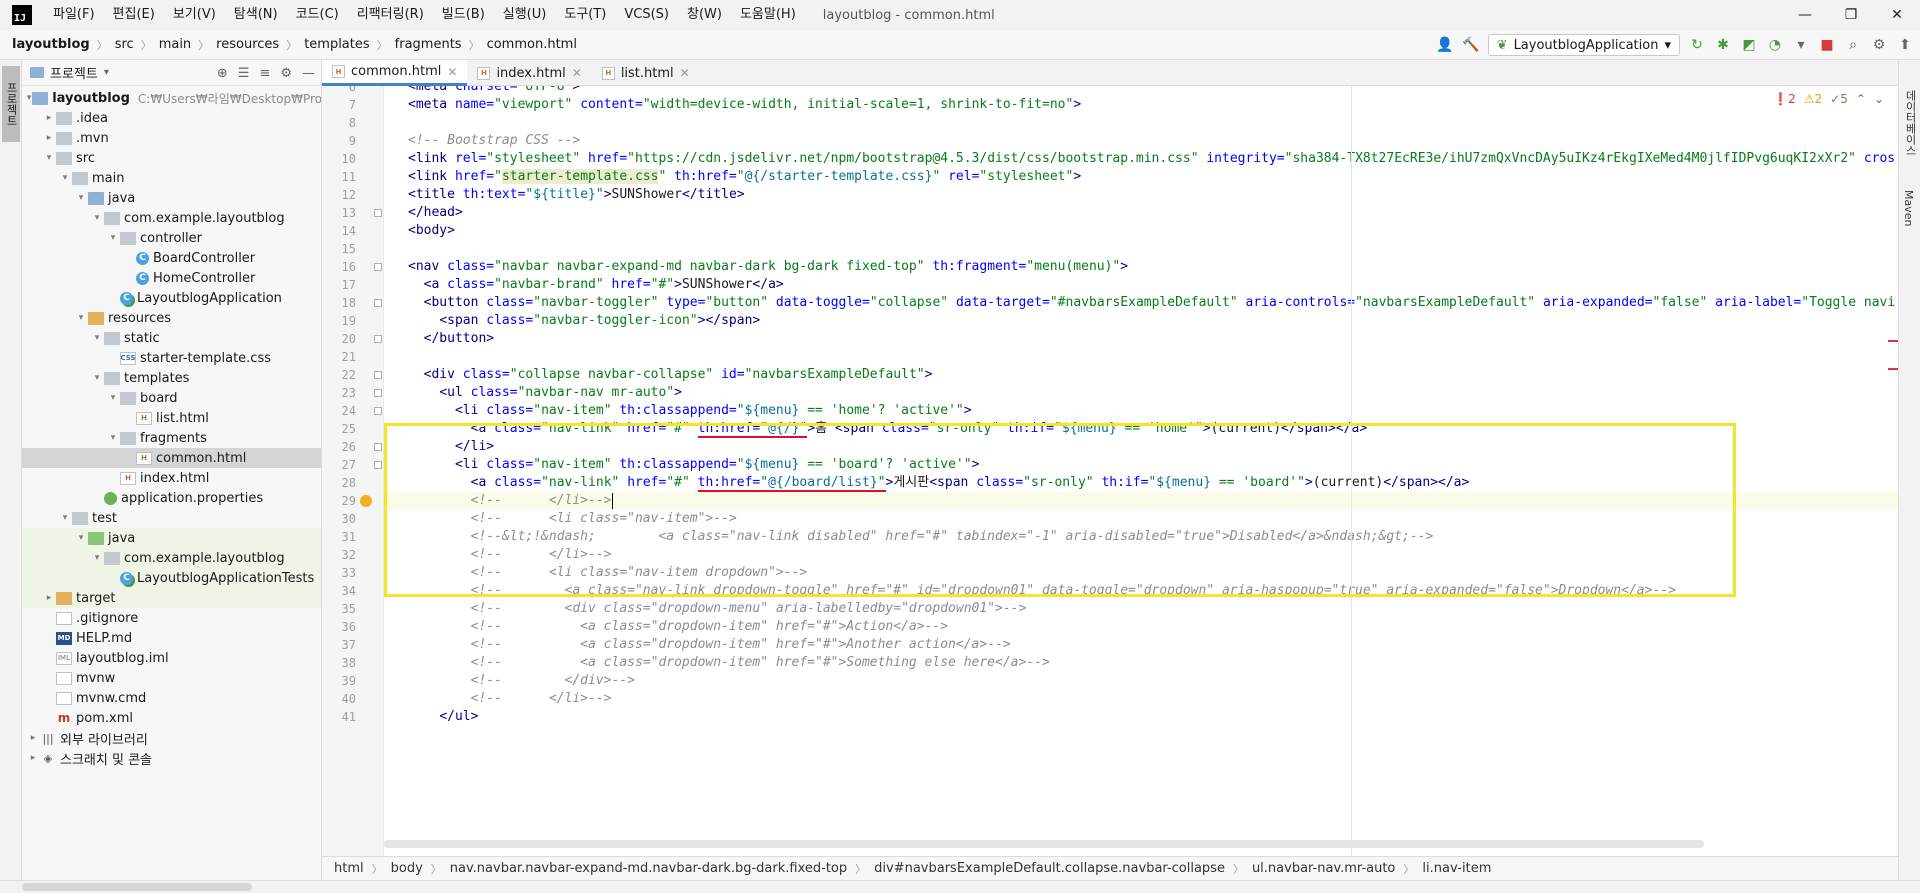 This screenshot has width=1920, height=893. What do you see at coordinates (171, 598) in the screenshot?
I see `tree-item: ▸ target` at bounding box center [171, 598].